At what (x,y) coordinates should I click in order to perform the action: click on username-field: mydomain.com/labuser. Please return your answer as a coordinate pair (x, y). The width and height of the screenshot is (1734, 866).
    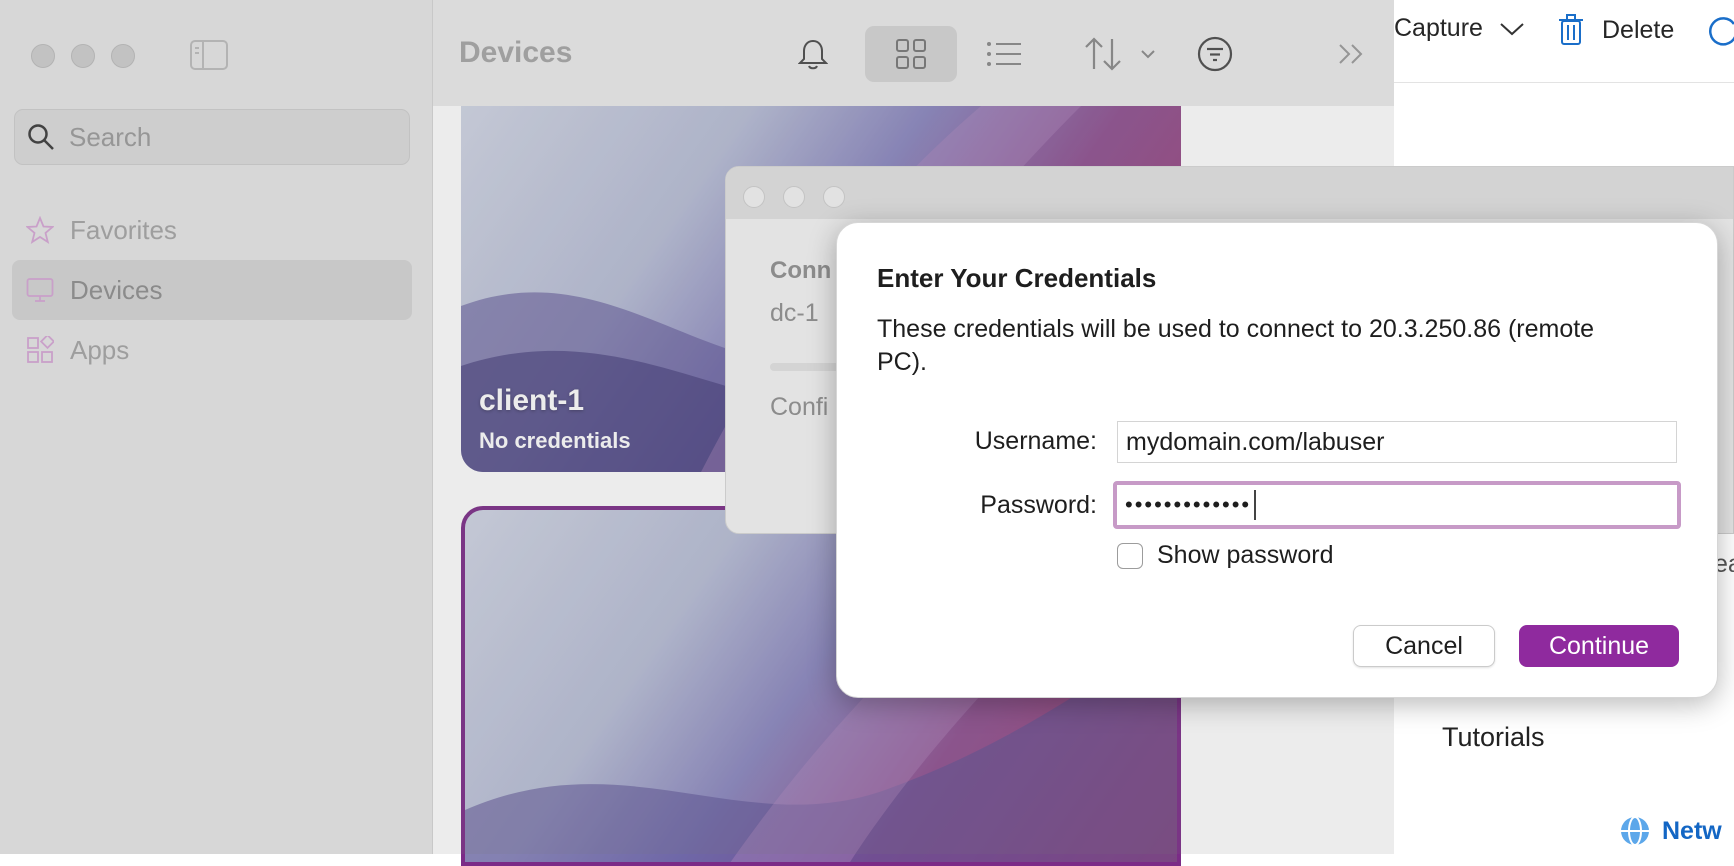
    Looking at the image, I should click on (1397, 442).